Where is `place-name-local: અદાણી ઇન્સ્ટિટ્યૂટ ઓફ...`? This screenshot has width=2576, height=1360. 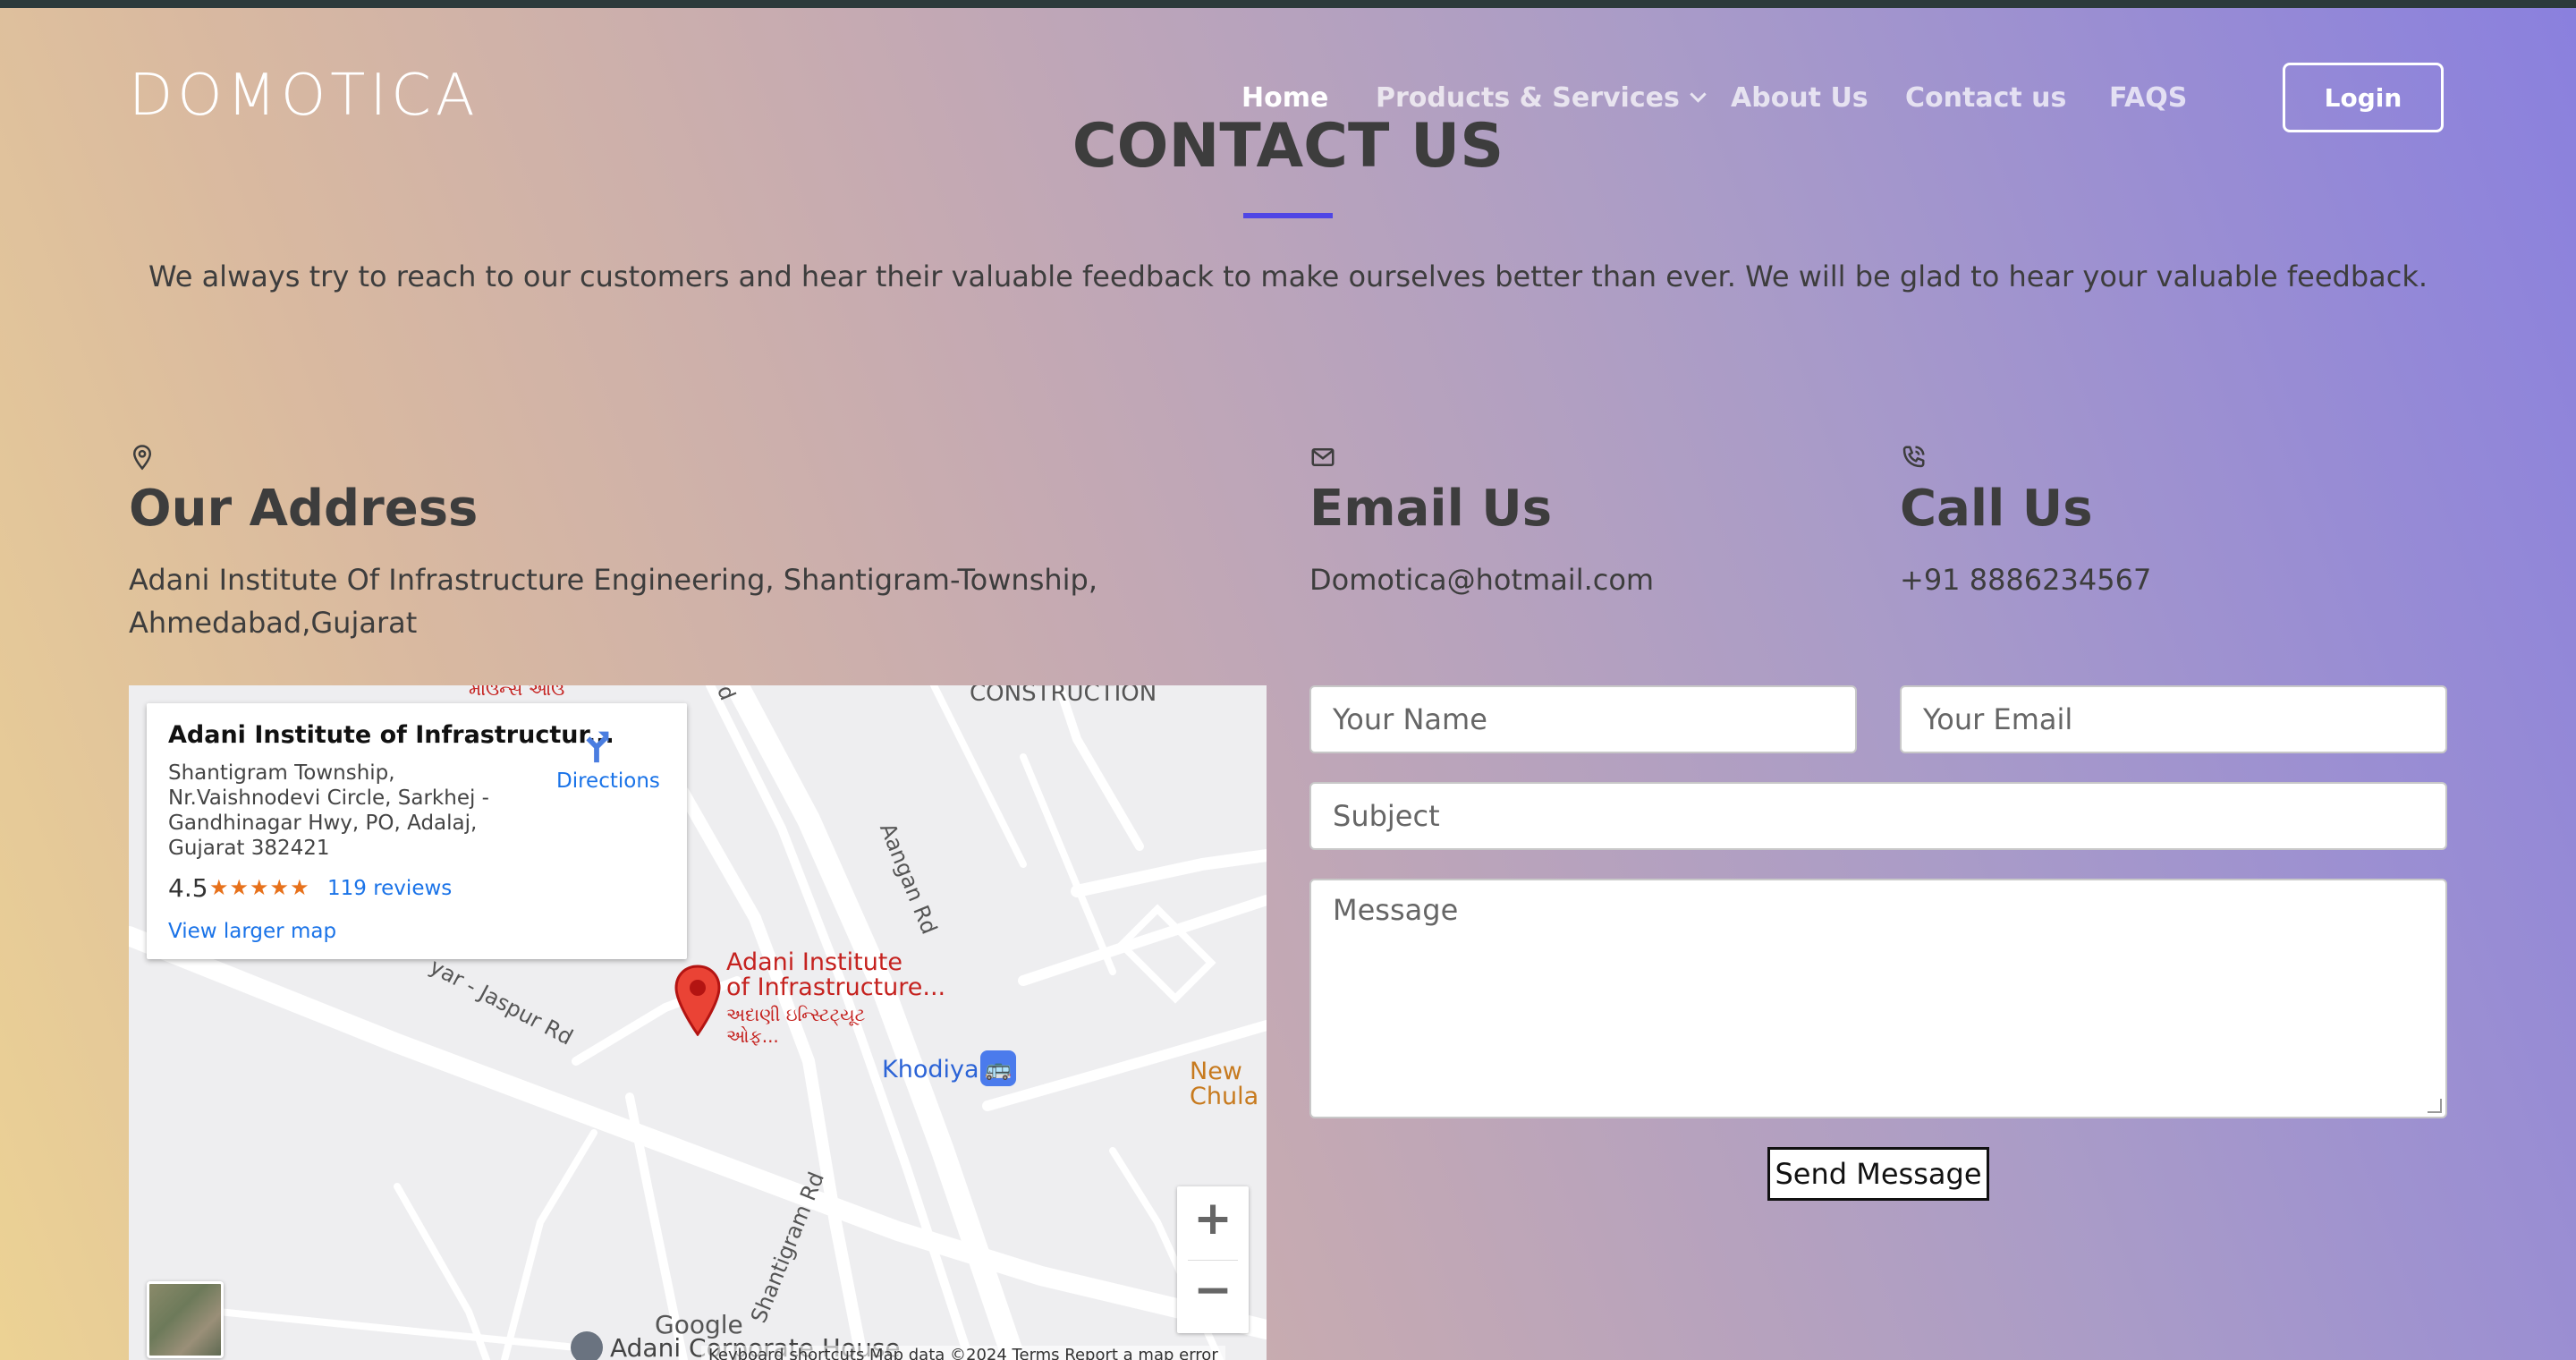 place-name-local: અદાણી ઇન્સ્ટિટ્યૂટ ઓફ... is located at coordinates (795, 1025).